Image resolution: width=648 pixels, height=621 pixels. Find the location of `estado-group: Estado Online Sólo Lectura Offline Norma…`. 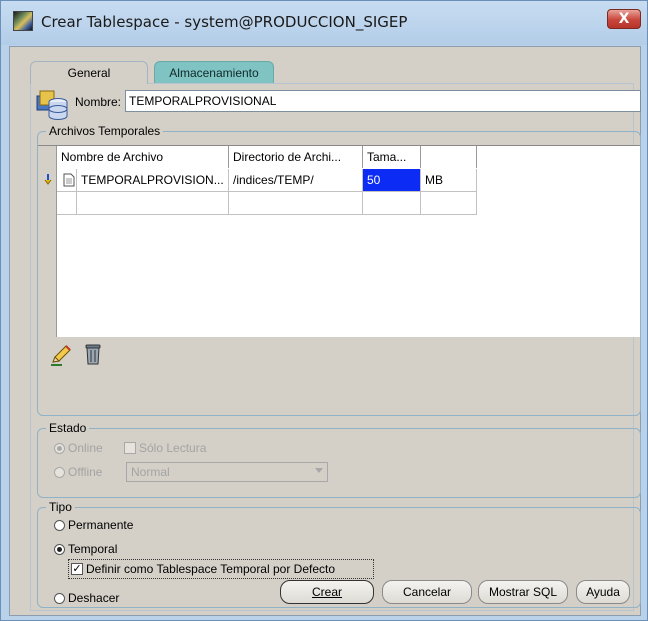

estado-group: Estado Online Sólo Lectura Offline Norma… is located at coordinates (339, 459).